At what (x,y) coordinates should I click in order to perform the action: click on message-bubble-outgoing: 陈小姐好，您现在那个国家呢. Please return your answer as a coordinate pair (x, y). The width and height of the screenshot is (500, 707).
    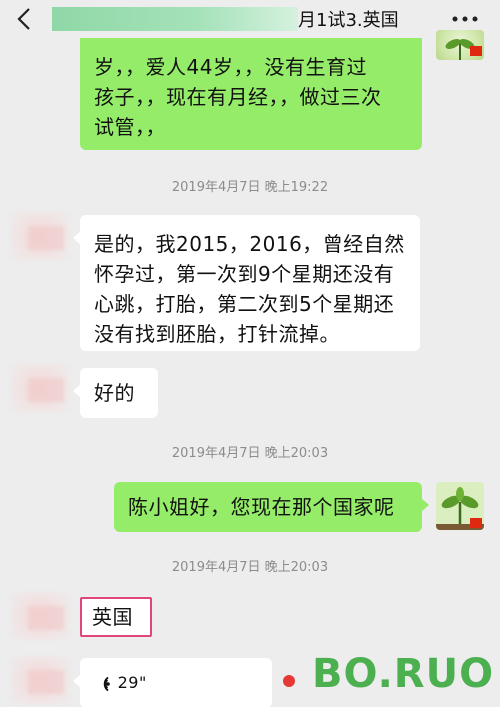
    Looking at the image, I should click on (271, 507).